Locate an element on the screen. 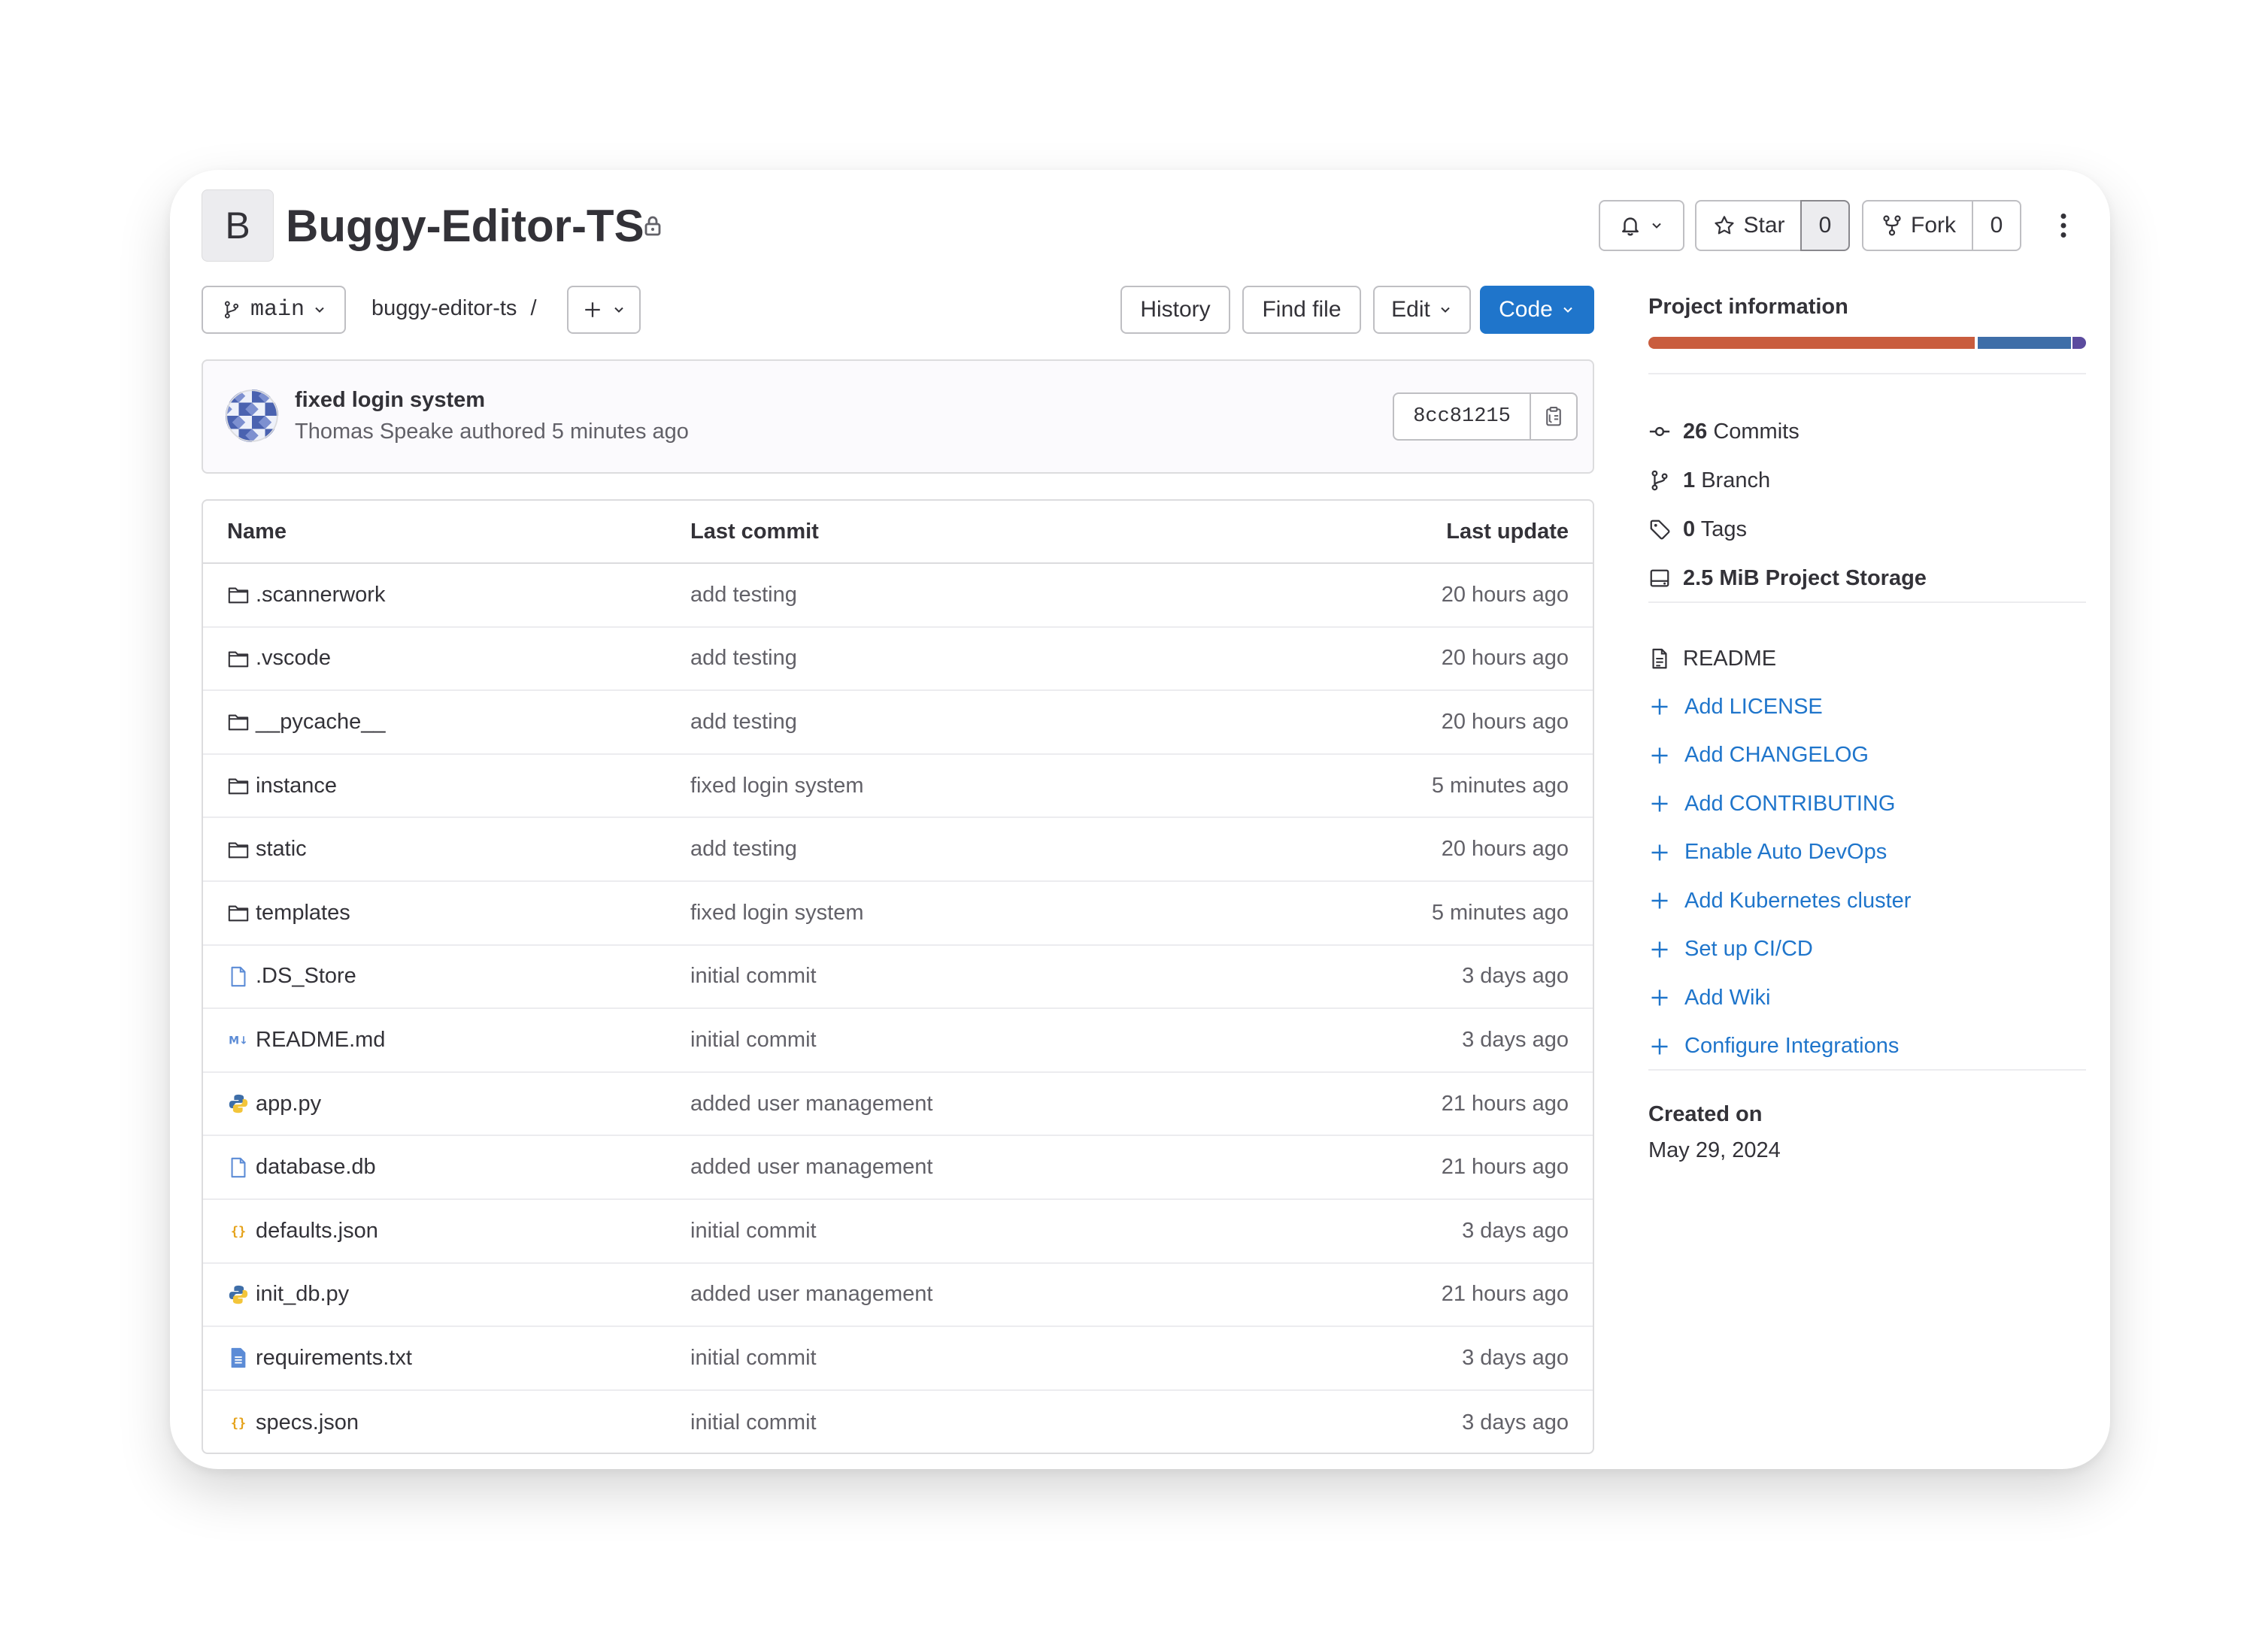 This screenshot has height=1630, width=2268. file-name-cell: templates is located at coordinates (288, 913).